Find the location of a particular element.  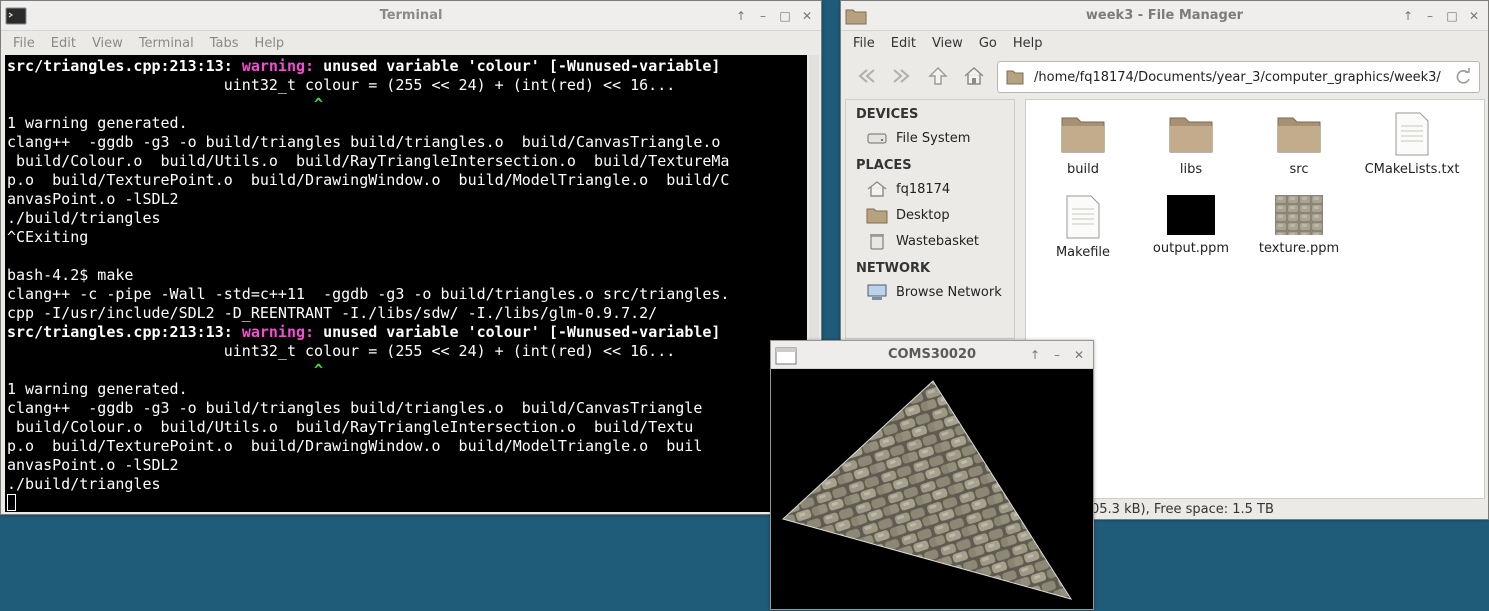

file-item-libs: libs is located at coordinates (1191, 144).